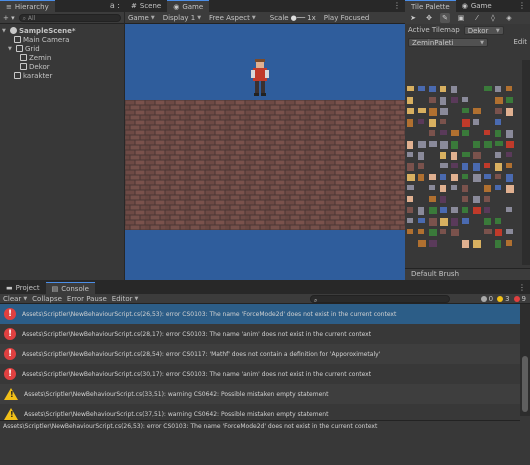 The width and height of the screenshot is (530, 465). I want to click on tree-item-samplescene: ▼ SampleScene*, so click(63, 30).